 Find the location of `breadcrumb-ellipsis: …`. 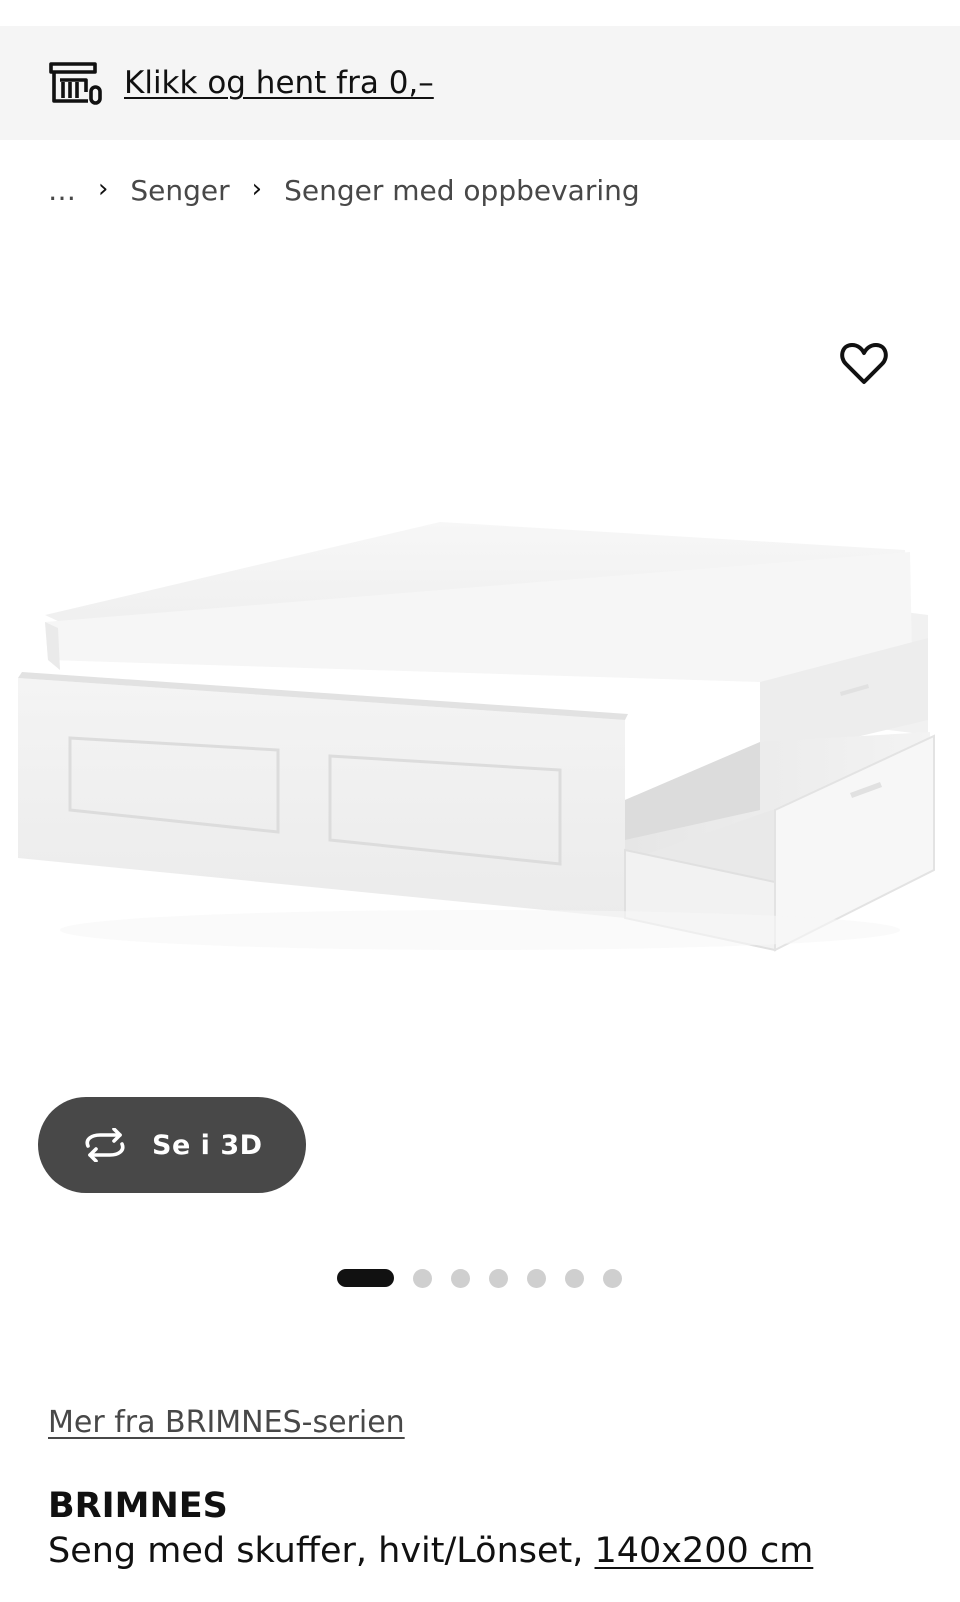

breadcrumb-ellipsis: … is located at coordinates (62, 190).